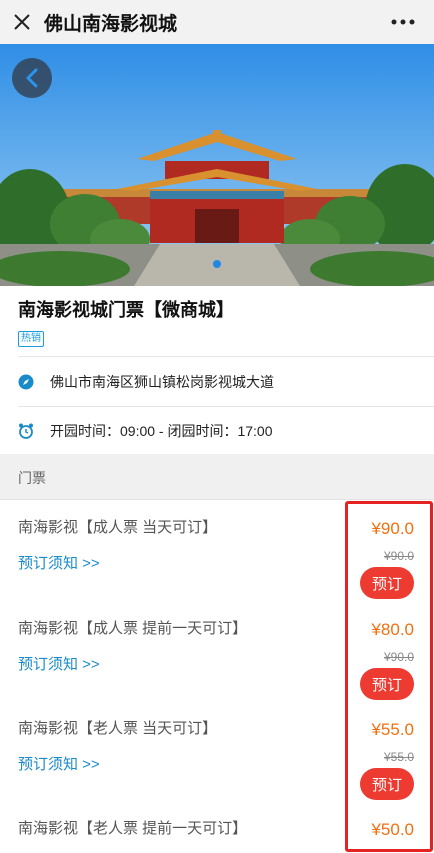 Image resolution: width=434 pixels, height=853 pixels. Describe the element at coordinates (398, 757) in the screenshot. I see `original-price: ¥55.0` at that location.